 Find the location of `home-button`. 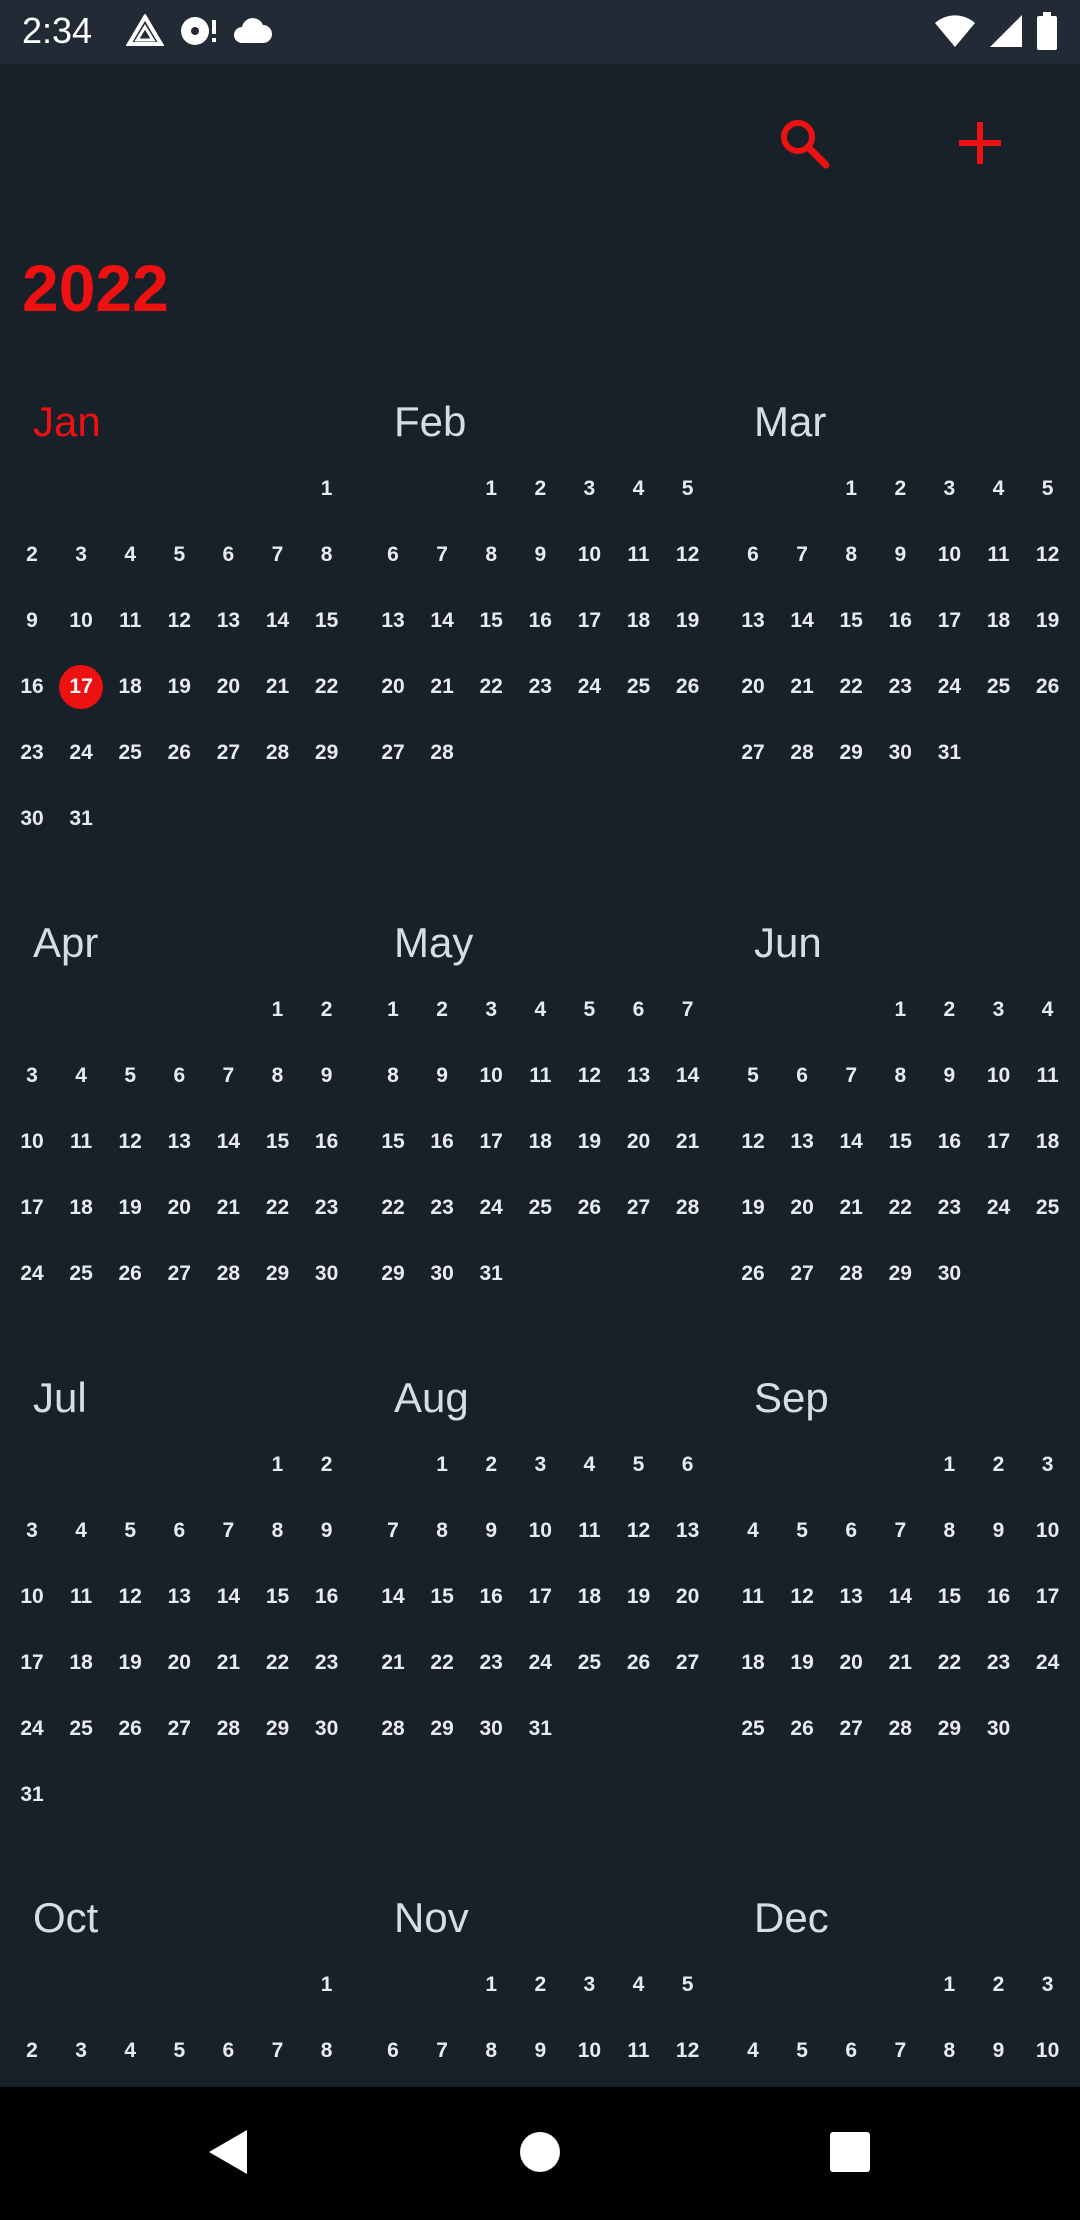

home-button is located at coordinates (540, 2154).